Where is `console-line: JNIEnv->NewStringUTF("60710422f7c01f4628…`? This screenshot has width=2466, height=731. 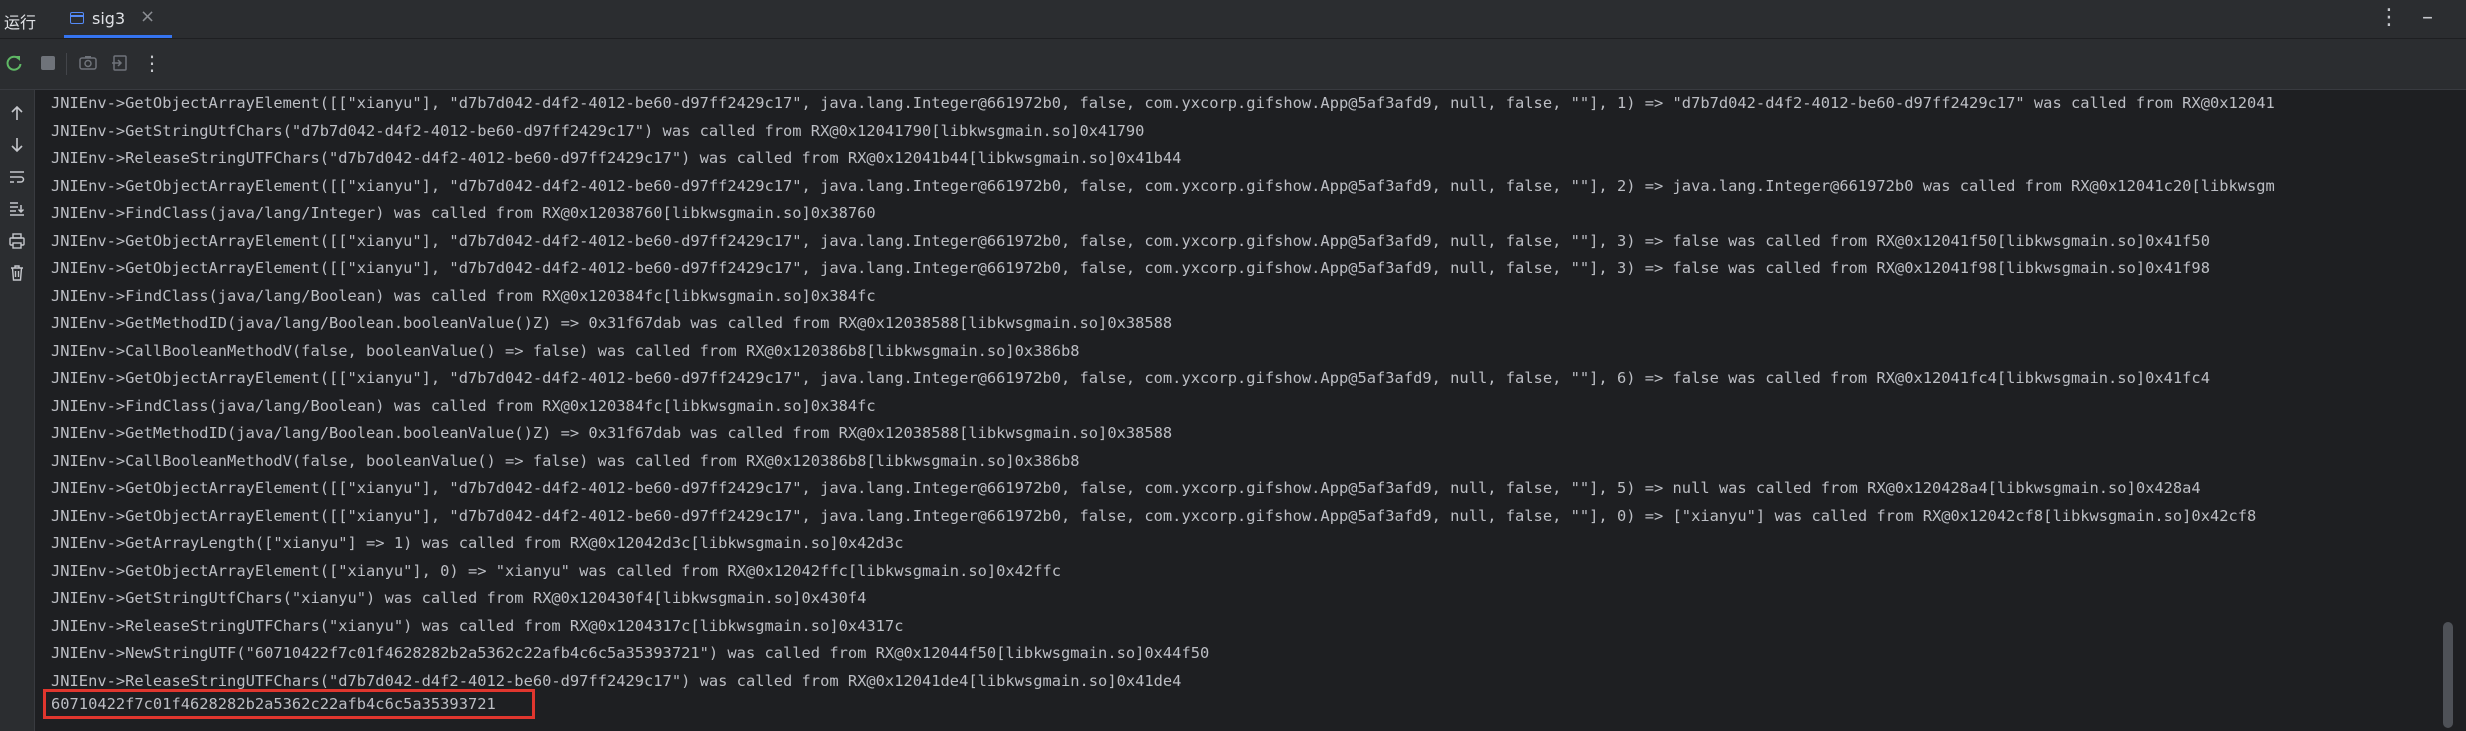
console-line: JNIEnv->NewStringUTF("60710422f7c01f4628… is located at coordinates (630, 653).